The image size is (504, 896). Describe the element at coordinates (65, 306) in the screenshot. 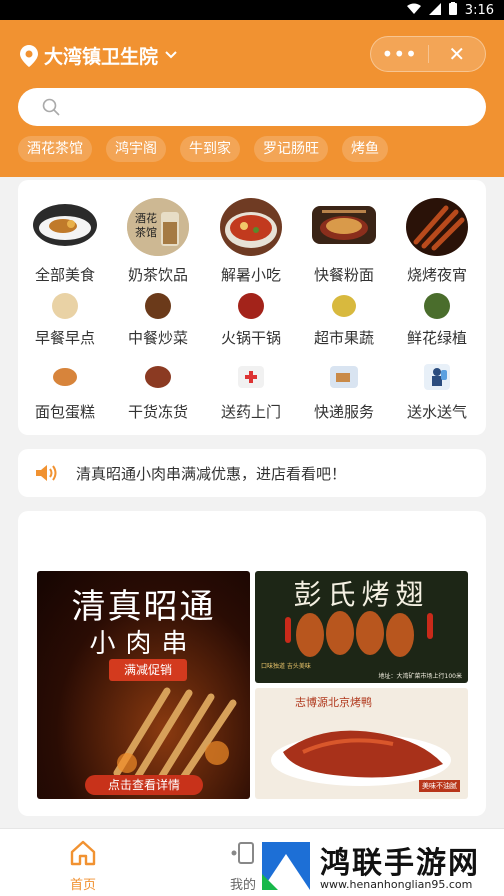

I see `breakfast-icon` at that location.